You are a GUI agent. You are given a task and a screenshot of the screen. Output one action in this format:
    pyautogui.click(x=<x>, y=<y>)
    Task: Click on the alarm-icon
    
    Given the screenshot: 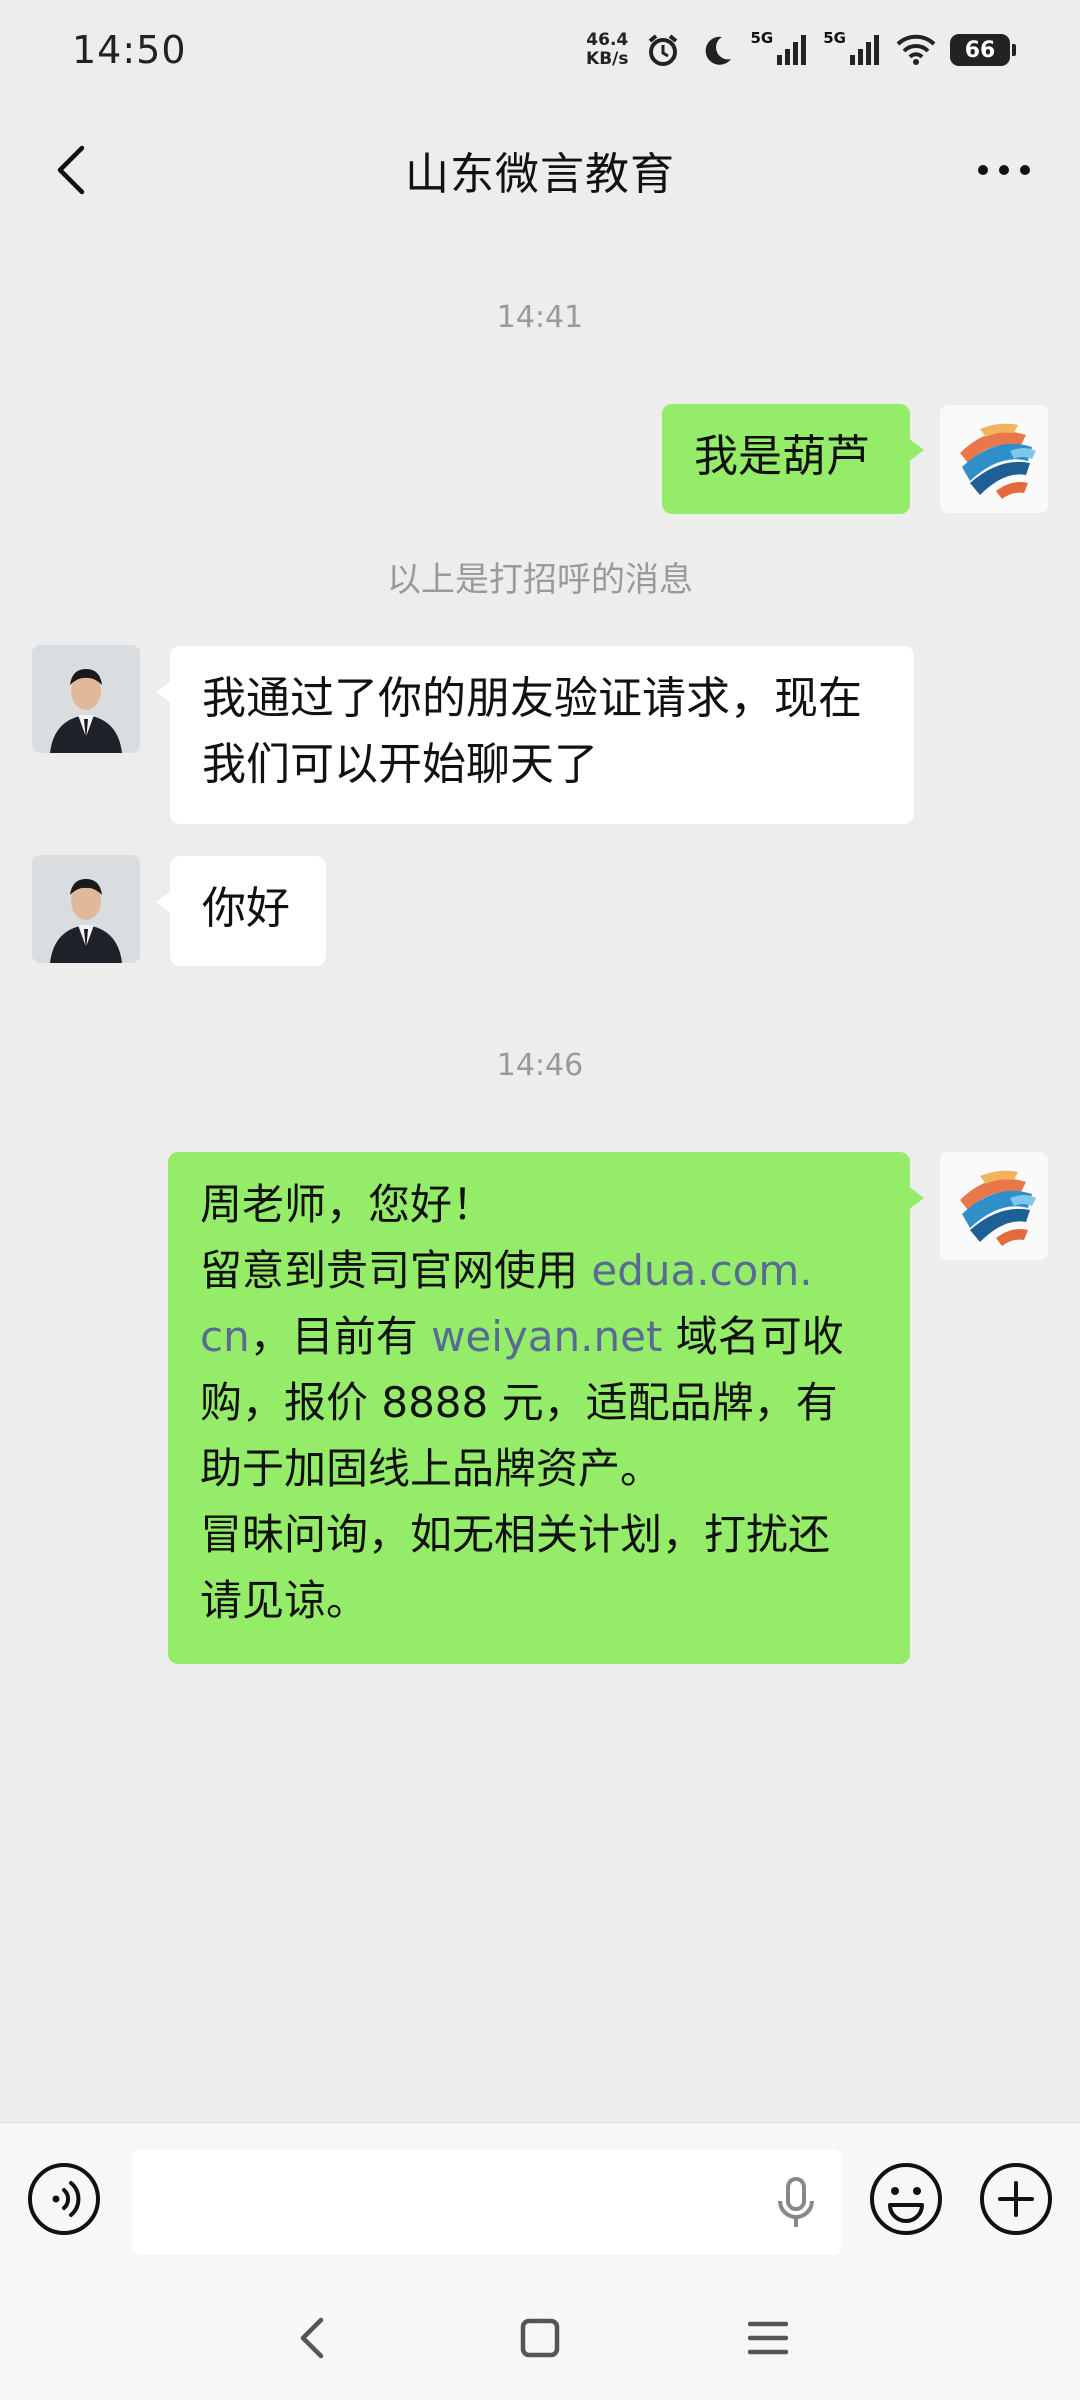 What is the action you would take?
    pyautogui.click(x=663, y=50)
    